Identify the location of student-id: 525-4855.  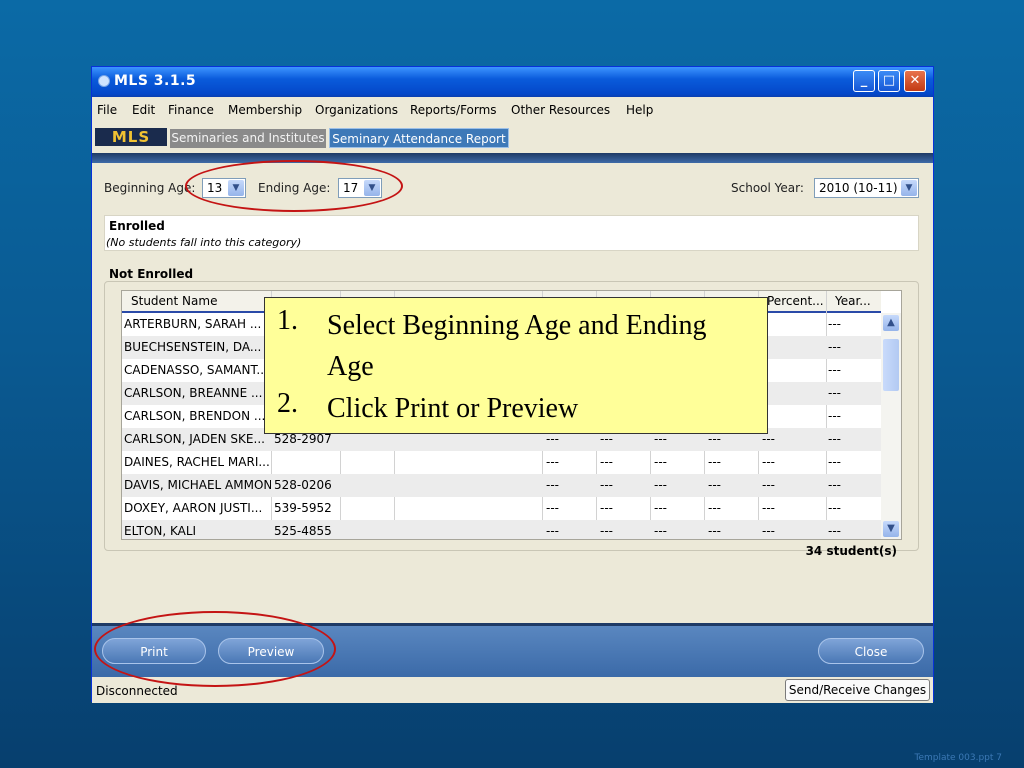
(303, 531).